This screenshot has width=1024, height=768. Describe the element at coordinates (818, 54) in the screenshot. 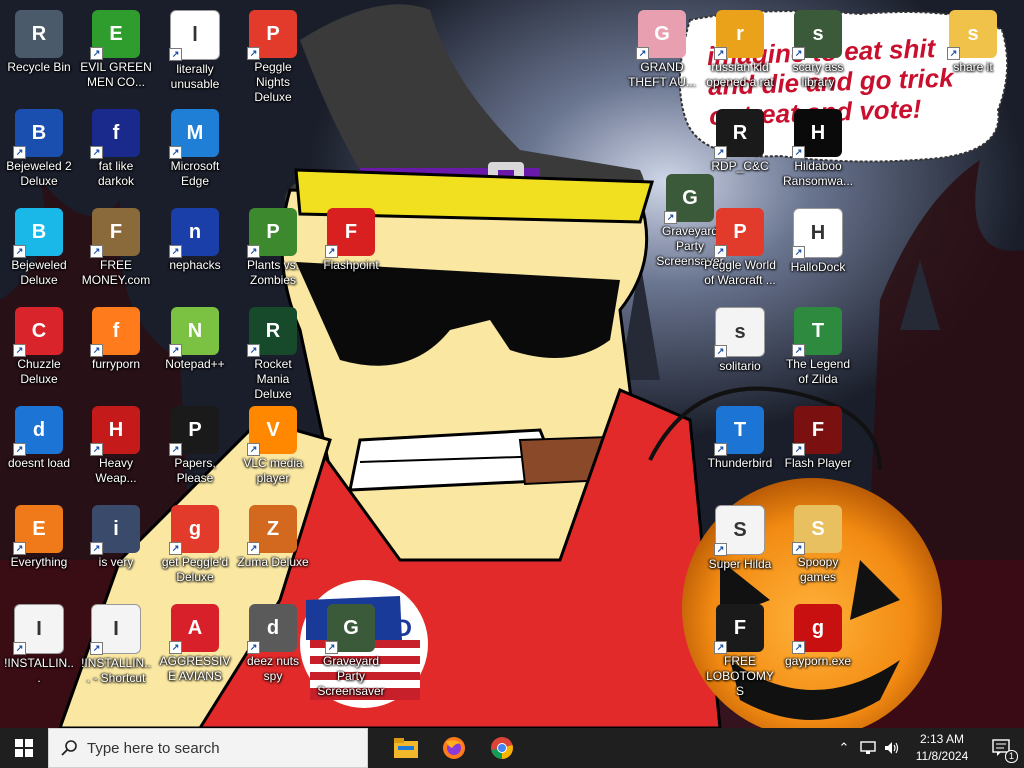

I see `desktop-icon: s ↗ scary ass library` at that location.